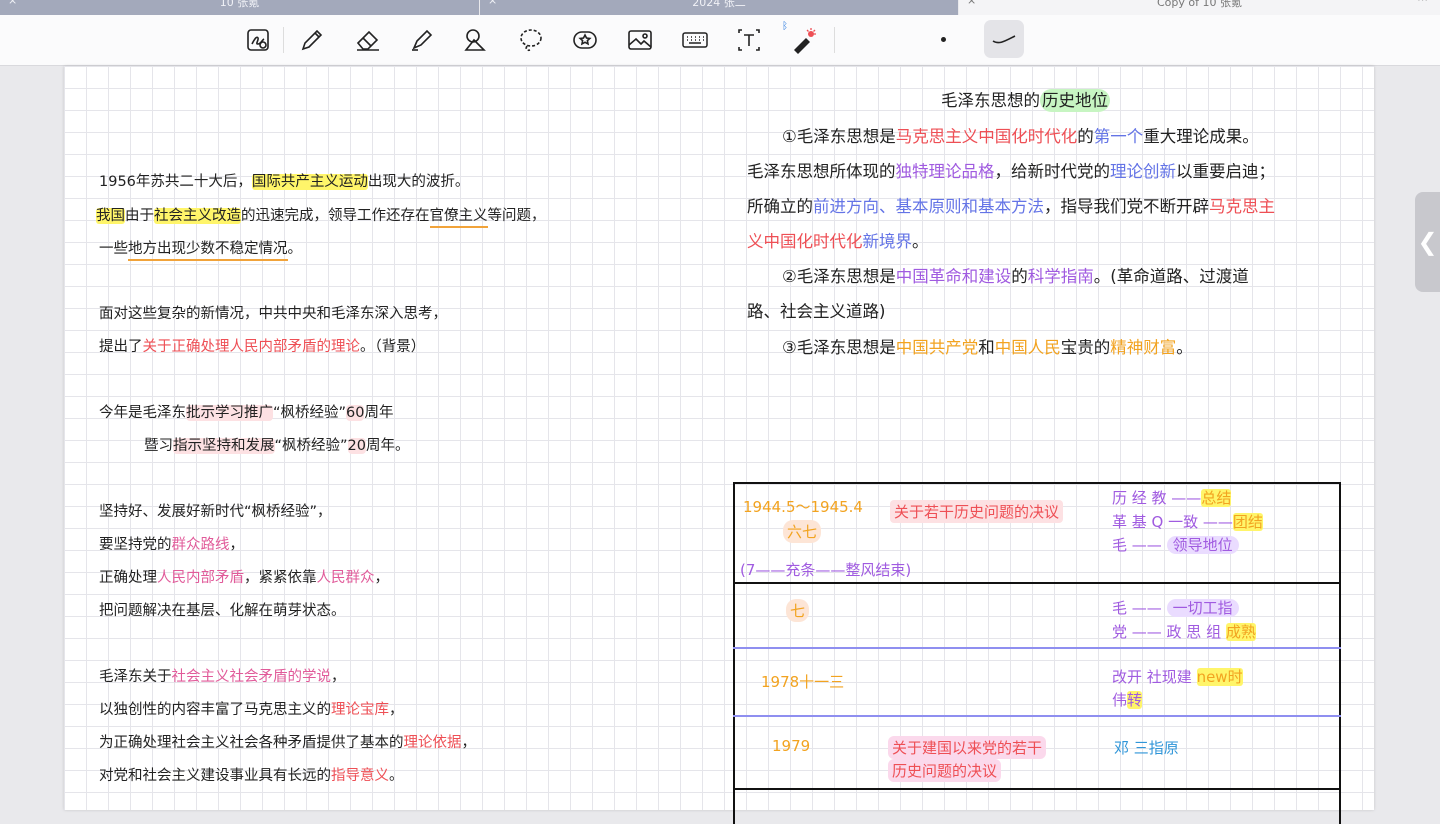 The height and width of the screenshot is (824, 1440). Describe the element at coordinates (720, 40) in the screenshot. I see `toolbar: ᛒ` at that location.